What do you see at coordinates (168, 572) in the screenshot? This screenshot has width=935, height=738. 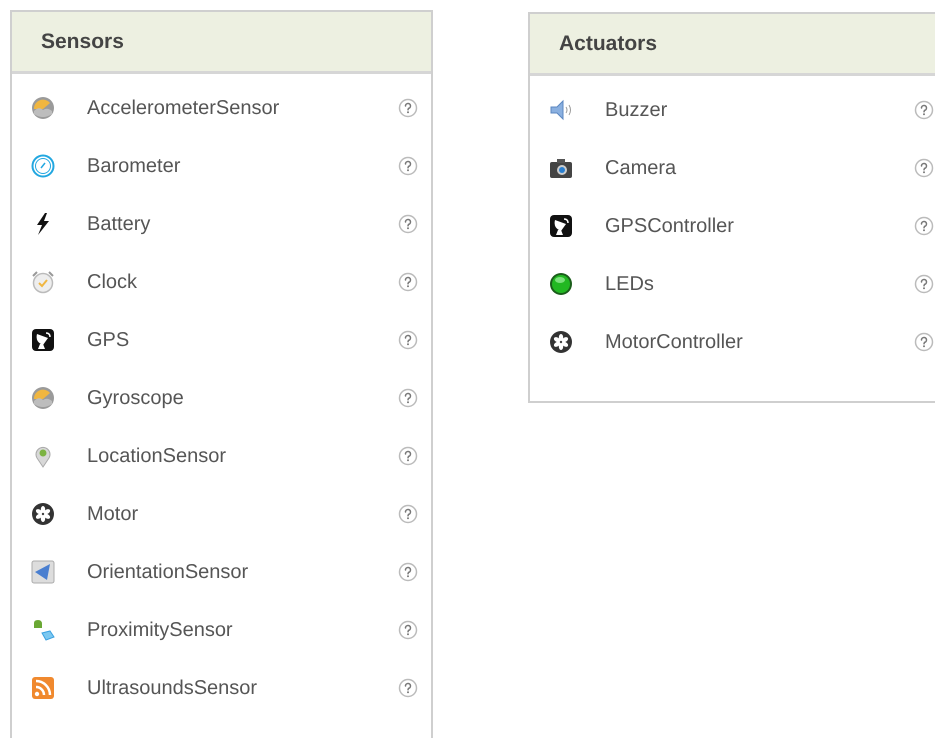 I see `item-label: OrientationSensor` at bounding box center [168, 572].